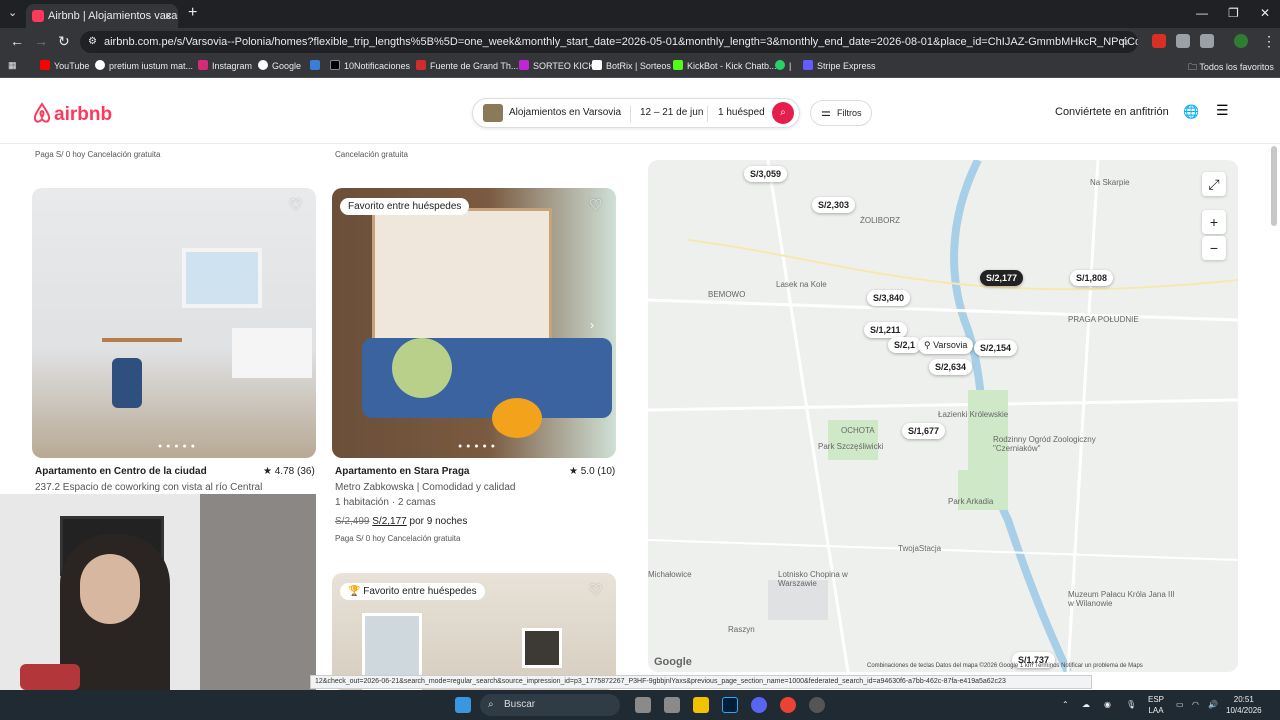 The image size is (1280, 720). Describe the element at coordinates (631, 65) in the screenshot. I see `bookmark-item: BotRix | Sorteos` at that location.